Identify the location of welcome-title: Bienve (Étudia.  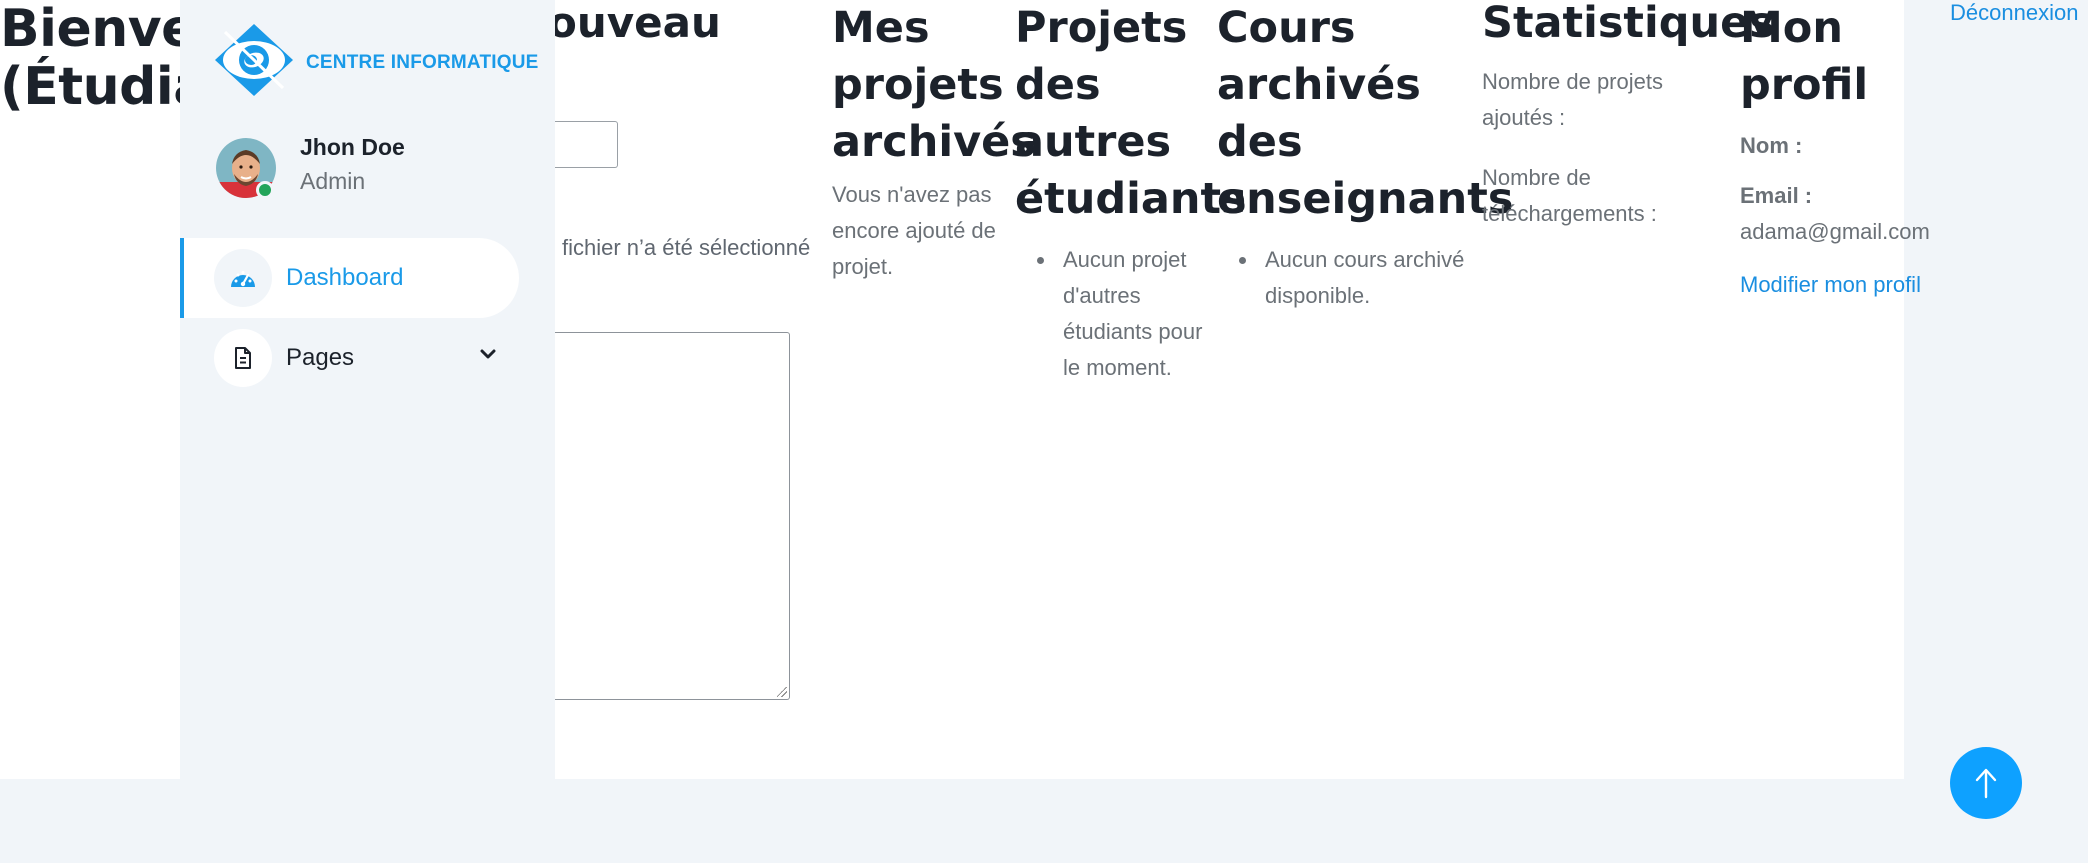
(104, 58).